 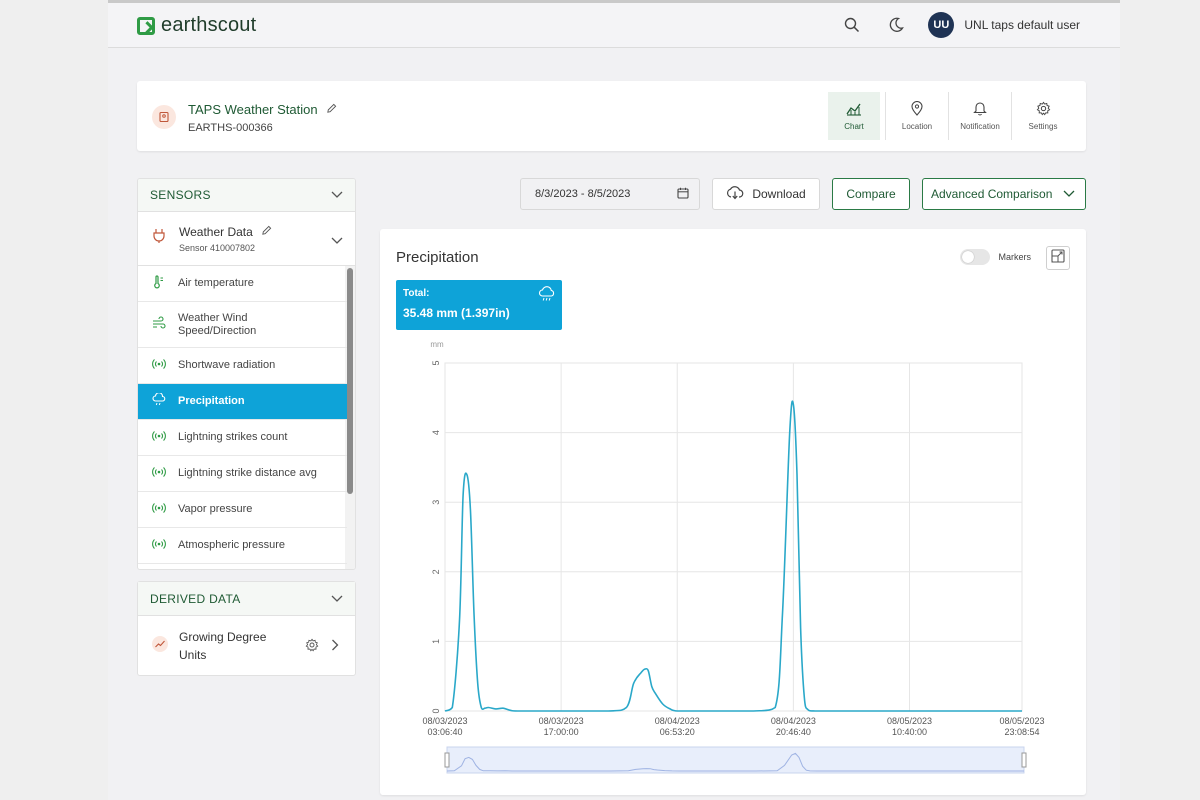 What do you see at coordinates (909, 732) in the screenshot?
I see `x-tick-label-time: 10:40:00` at bounding box center [909, 732].